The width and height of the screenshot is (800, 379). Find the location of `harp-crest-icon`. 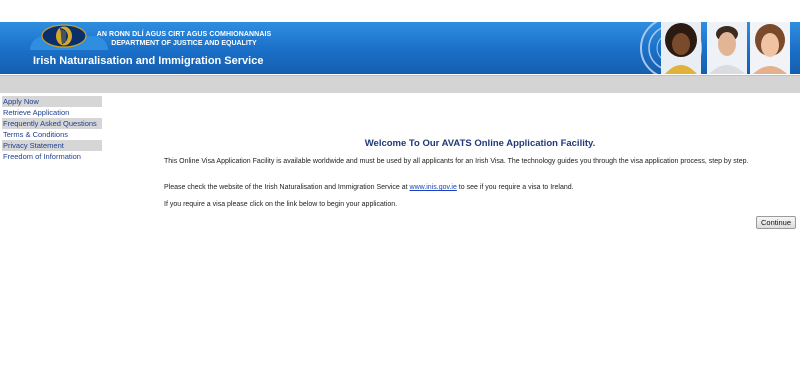

harp-crest-icon is located at coordinates (64, 36).